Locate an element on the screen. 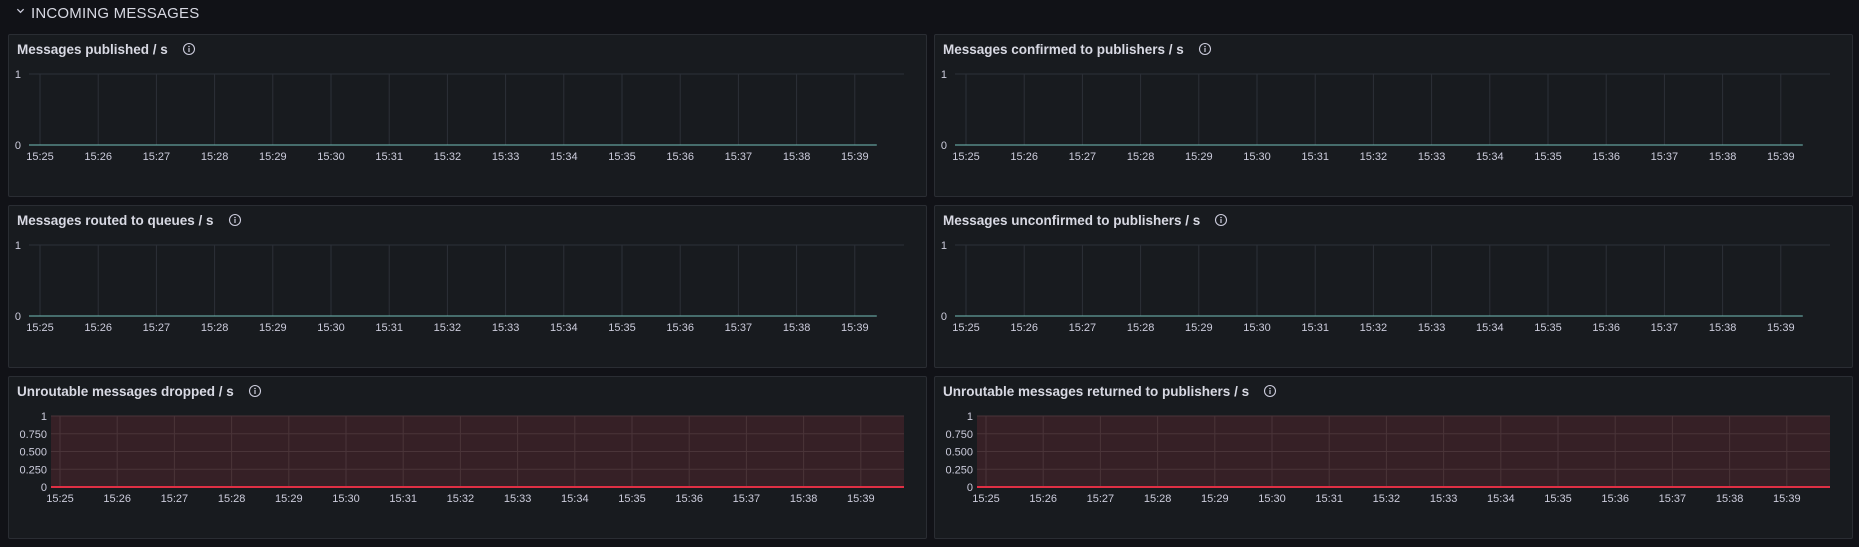 The height and width of the screenshot is (547, 1859). row-header-incoming-messages: INCOMING MESSAGES is located at coordinates (107, 13).